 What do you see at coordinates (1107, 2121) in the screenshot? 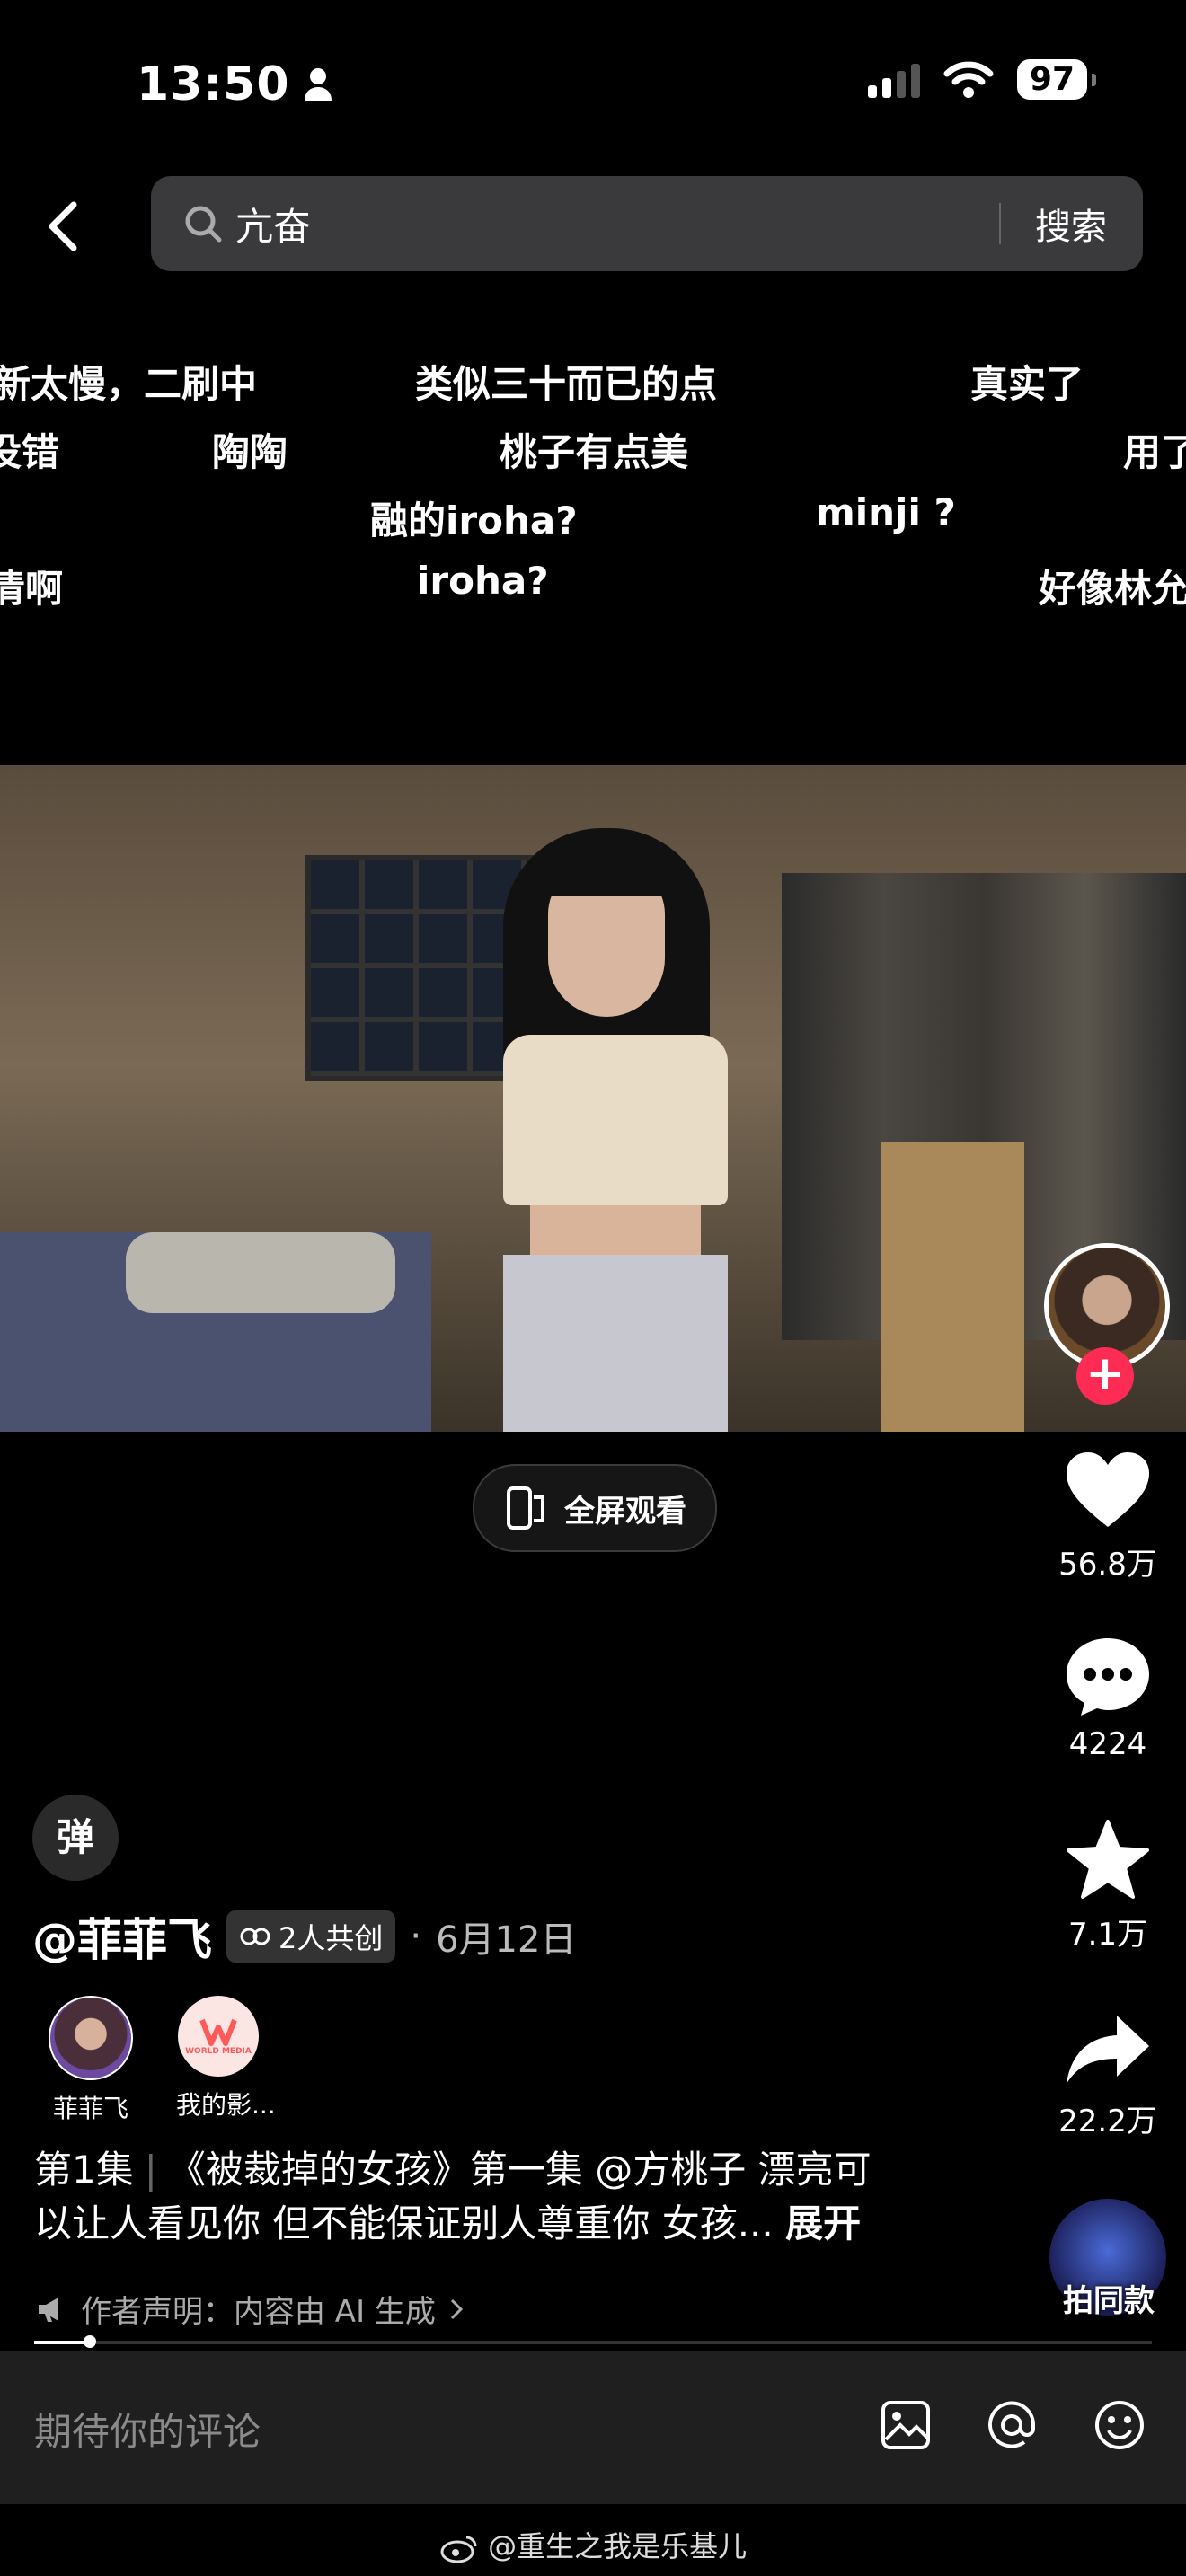
I see `share-count: 22.2万` at bounding box center [1107, 2121].